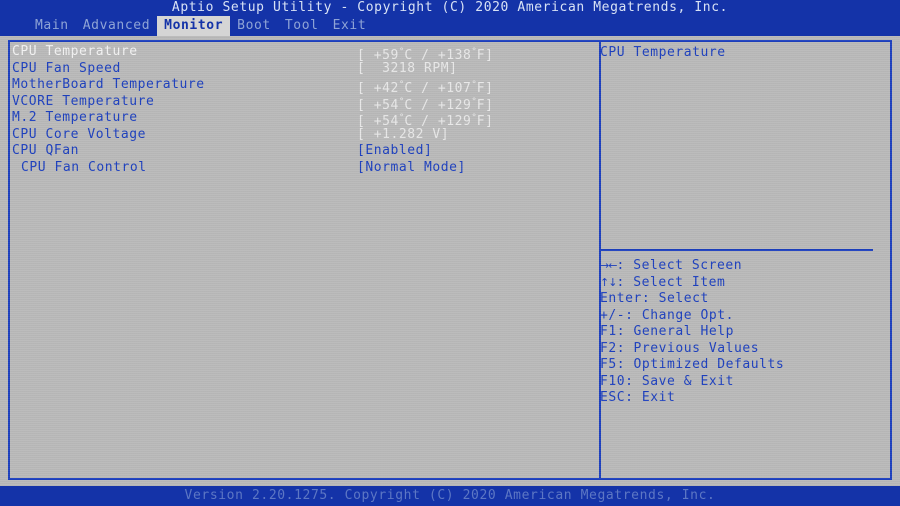 The height and width of the screenshot is (506, 900). What do you see at coordinates (403, 134) in the screenshot?
I see `setting-readonly-value: [ +1.282 V]` at bounding box center [403, 134].